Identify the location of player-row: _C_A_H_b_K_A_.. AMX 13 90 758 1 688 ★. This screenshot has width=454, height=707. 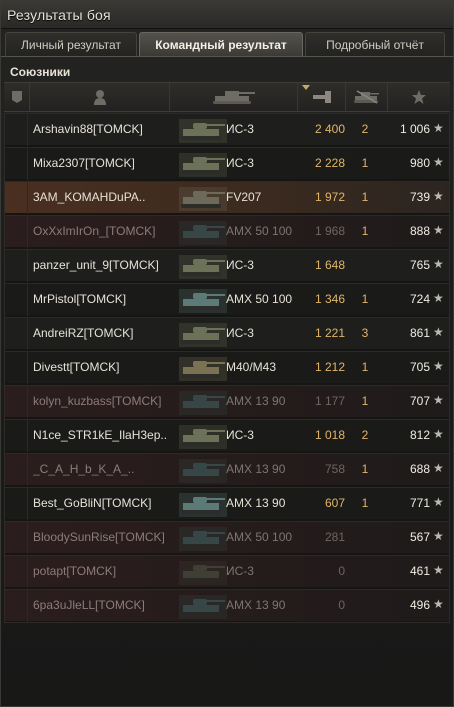
(227, 469).